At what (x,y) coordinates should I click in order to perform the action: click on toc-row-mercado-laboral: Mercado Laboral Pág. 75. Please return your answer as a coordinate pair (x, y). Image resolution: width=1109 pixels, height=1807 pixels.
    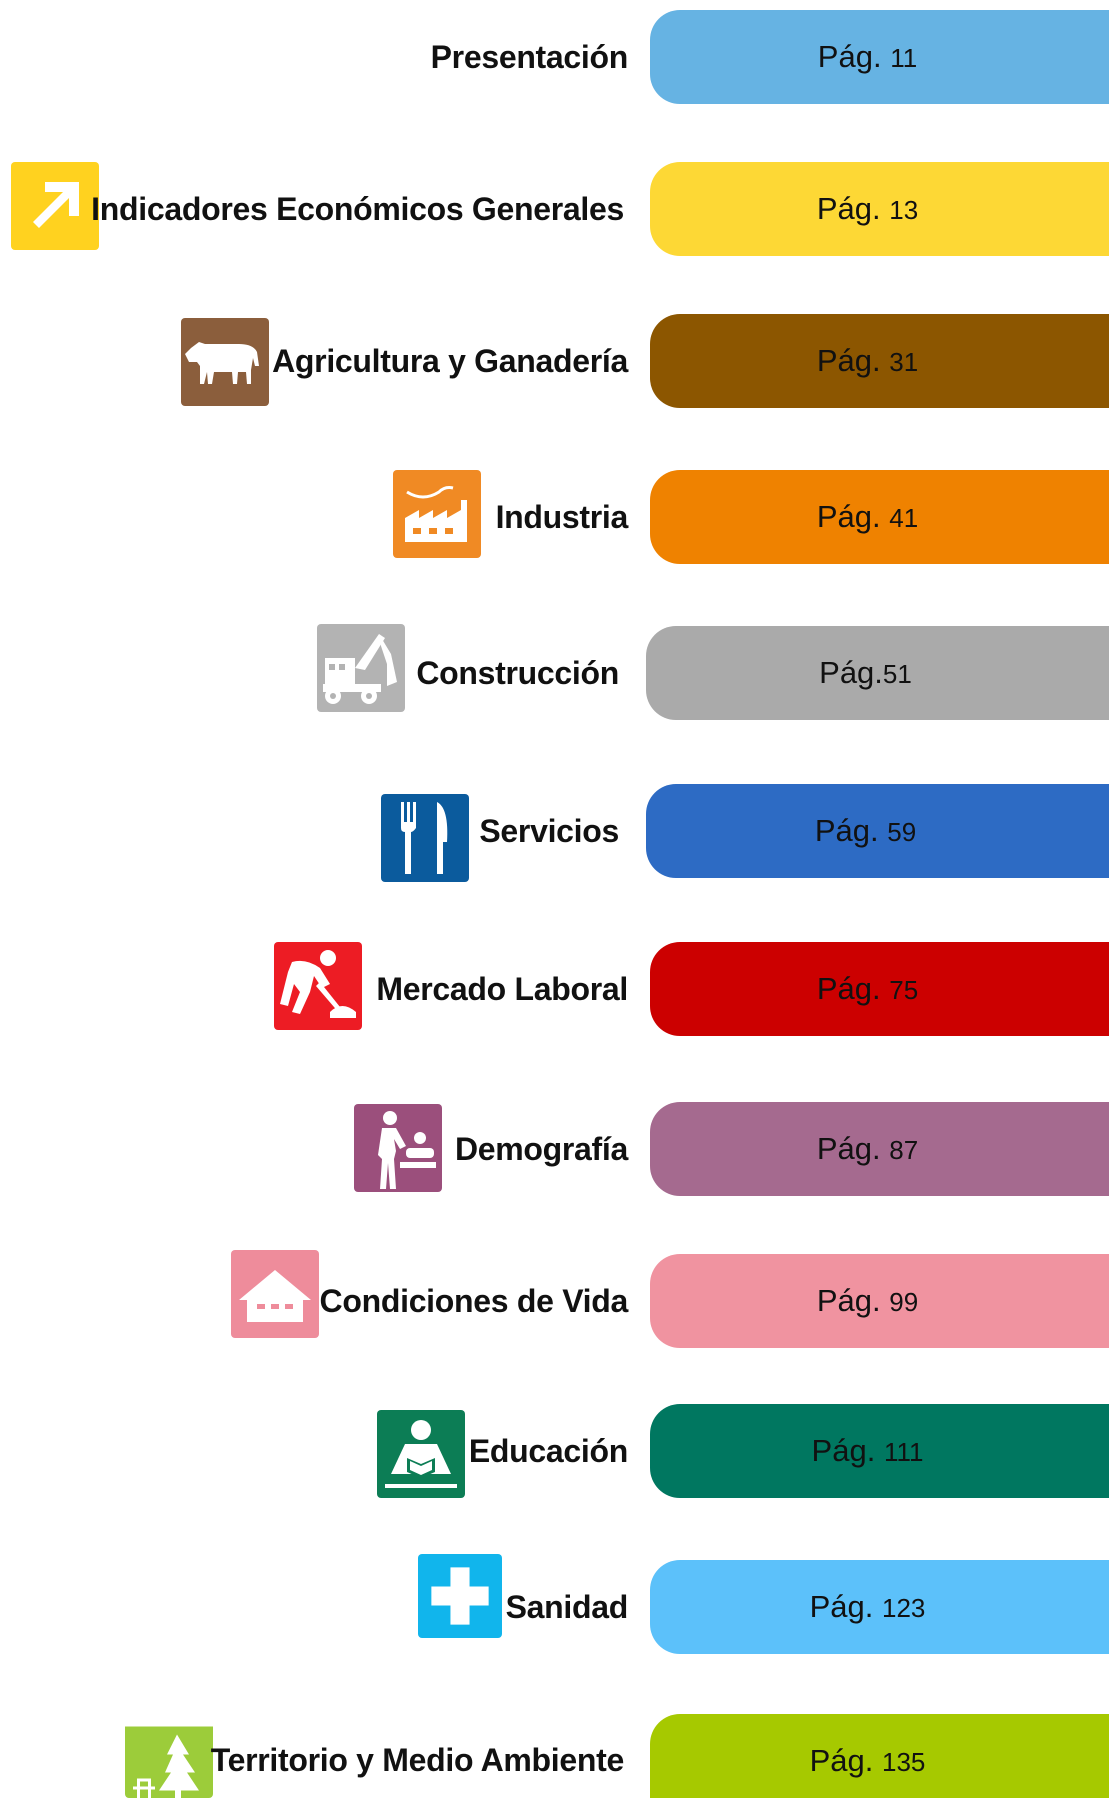
    Looking at the image, I should click on (554, 1022).